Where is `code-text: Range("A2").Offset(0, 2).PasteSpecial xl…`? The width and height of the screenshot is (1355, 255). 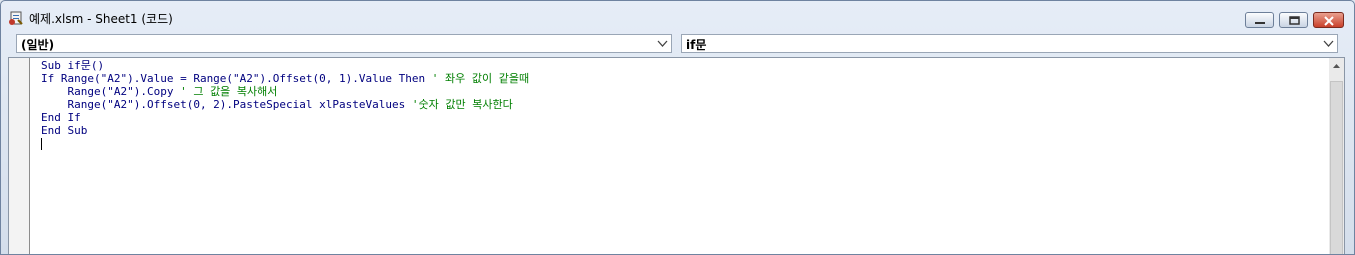
code-text: Range("A2").Offset(0, 2).PasteSpecial xl… is located at coordinates (226, 104).